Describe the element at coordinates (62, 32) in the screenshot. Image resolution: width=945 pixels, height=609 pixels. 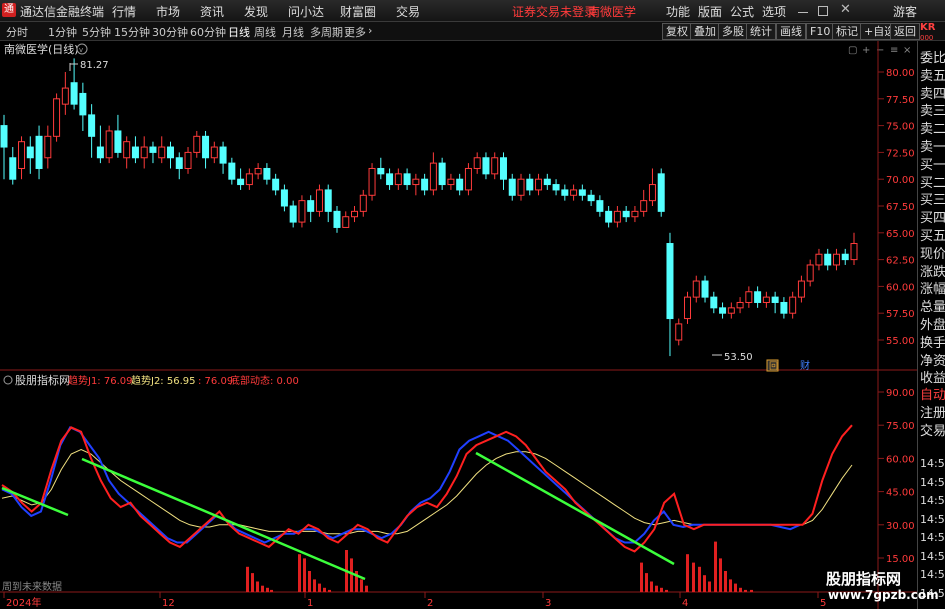
I see `period-1min: 1分钟` at that location.